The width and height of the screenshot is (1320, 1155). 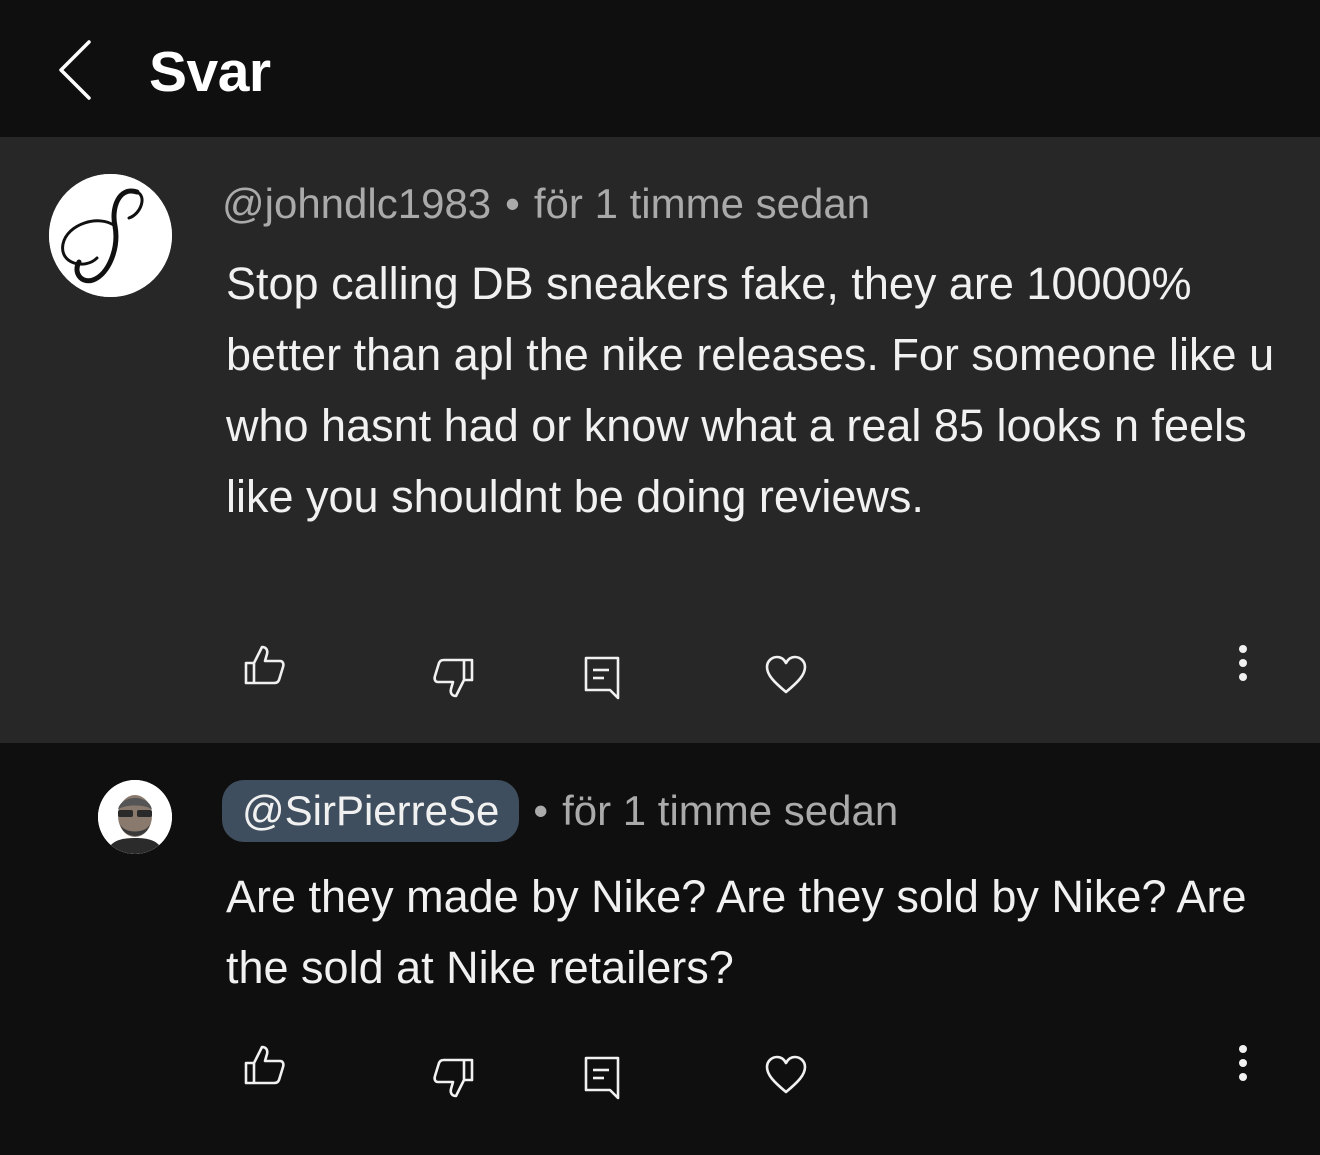 I want to click on person-photo-avatar-icon, so click(x=135, y=817).